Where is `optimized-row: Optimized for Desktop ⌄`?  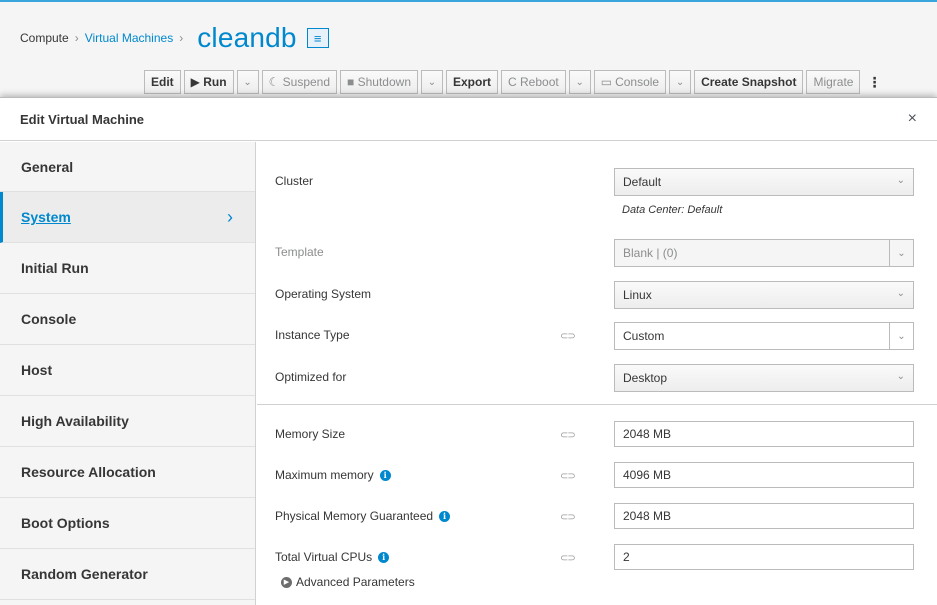
optimized-row: Optimized for Desktop ⌄ is located at coordinates (597, 378).